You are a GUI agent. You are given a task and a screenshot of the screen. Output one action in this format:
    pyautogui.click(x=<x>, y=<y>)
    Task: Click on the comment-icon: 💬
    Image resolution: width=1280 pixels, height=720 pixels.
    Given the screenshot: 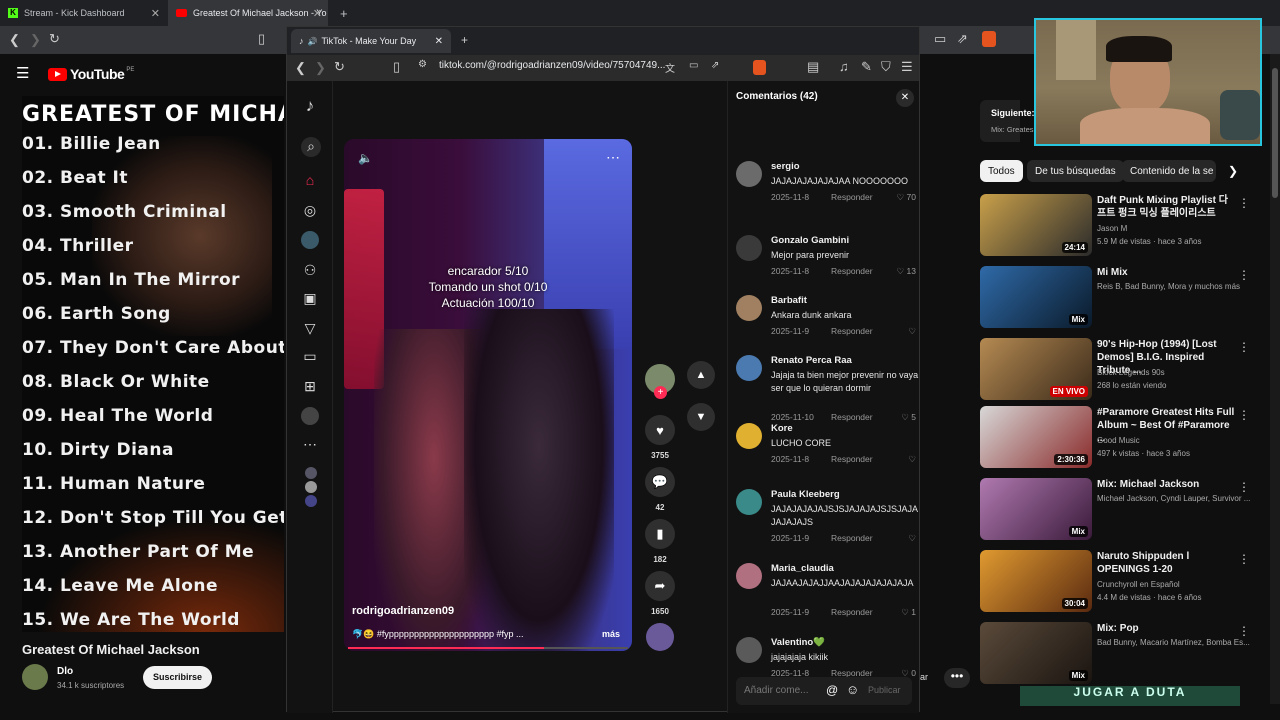 What is the action you would take?
    pyautogui.click(x=660, y=482)
    